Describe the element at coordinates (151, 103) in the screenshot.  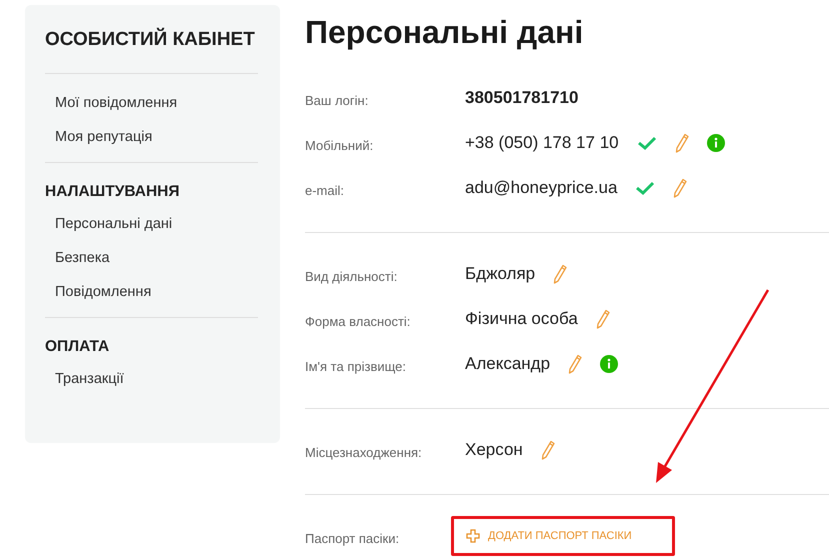
I see `sidebar-item: Мої повідомлення` at that location.